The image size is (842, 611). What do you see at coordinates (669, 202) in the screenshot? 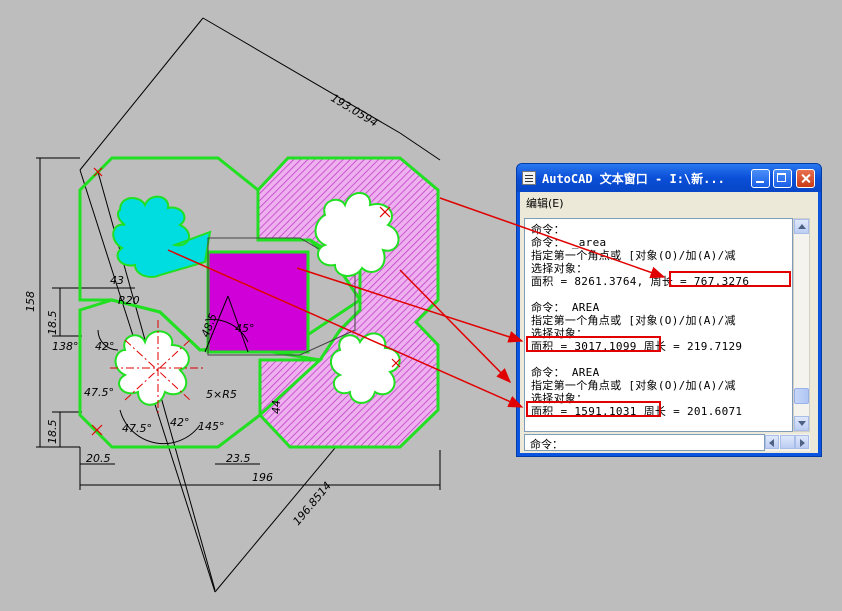
I see `menu-bar: 编辑(E)` at bounding box center [669, 202].